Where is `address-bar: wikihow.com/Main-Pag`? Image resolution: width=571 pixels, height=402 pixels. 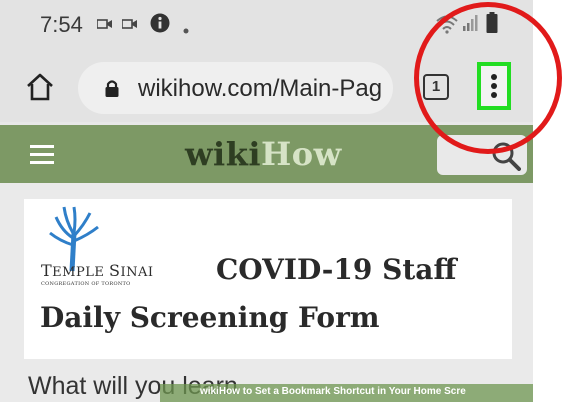 address-bar: wikihow.com/Main-Pag is located at coordinates (235, 88).